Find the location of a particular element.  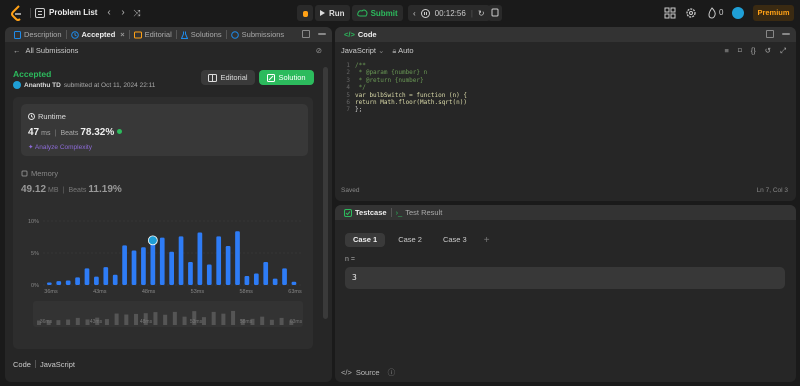

overview-tick-label: 53ms is located at coordinates (196, 322).